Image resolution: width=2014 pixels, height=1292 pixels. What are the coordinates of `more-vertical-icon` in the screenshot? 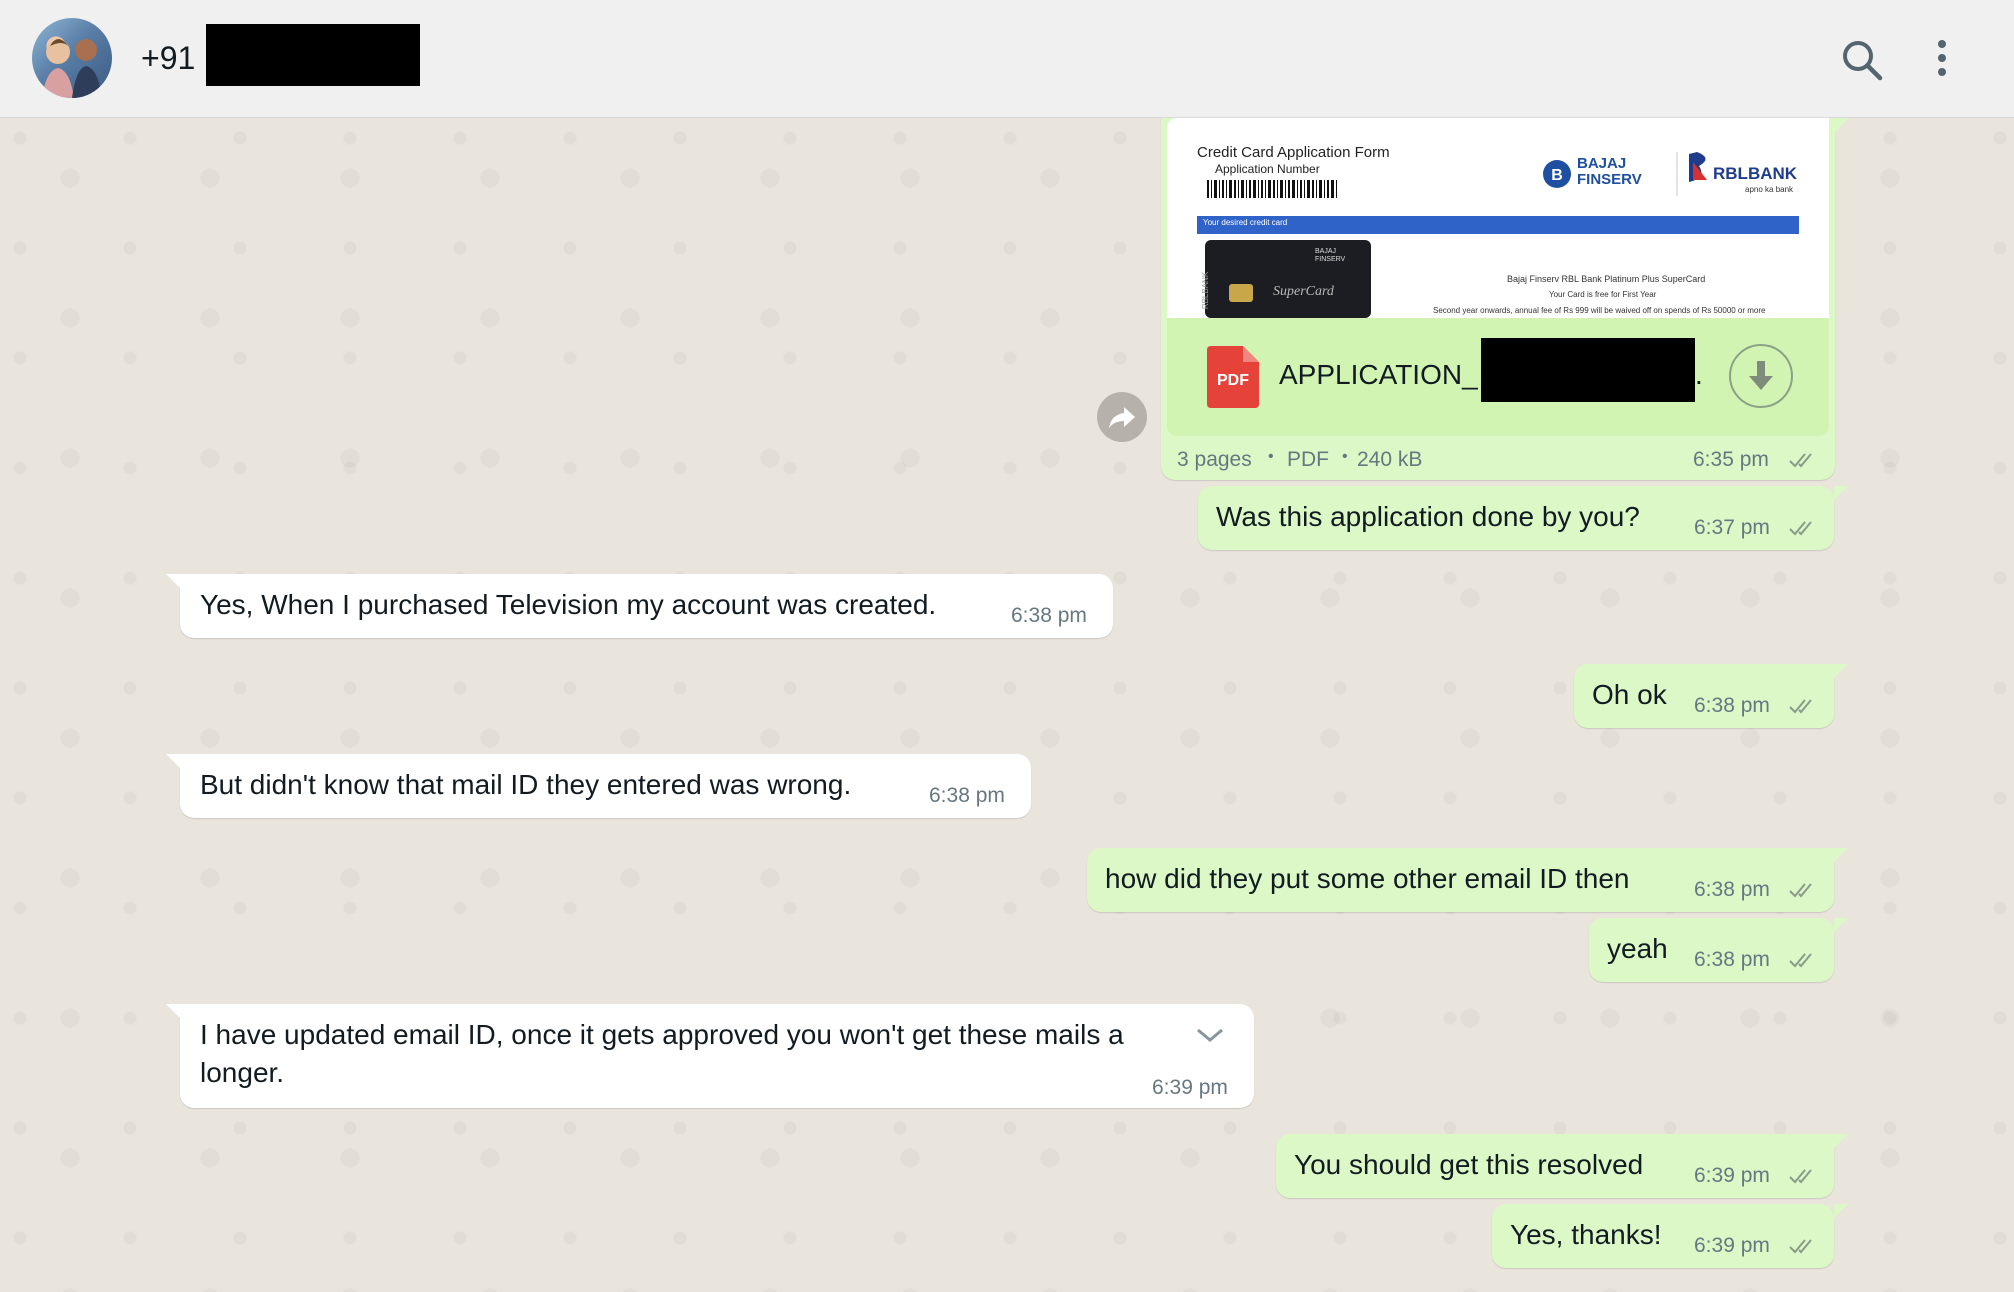 It's located at (1942, 59).